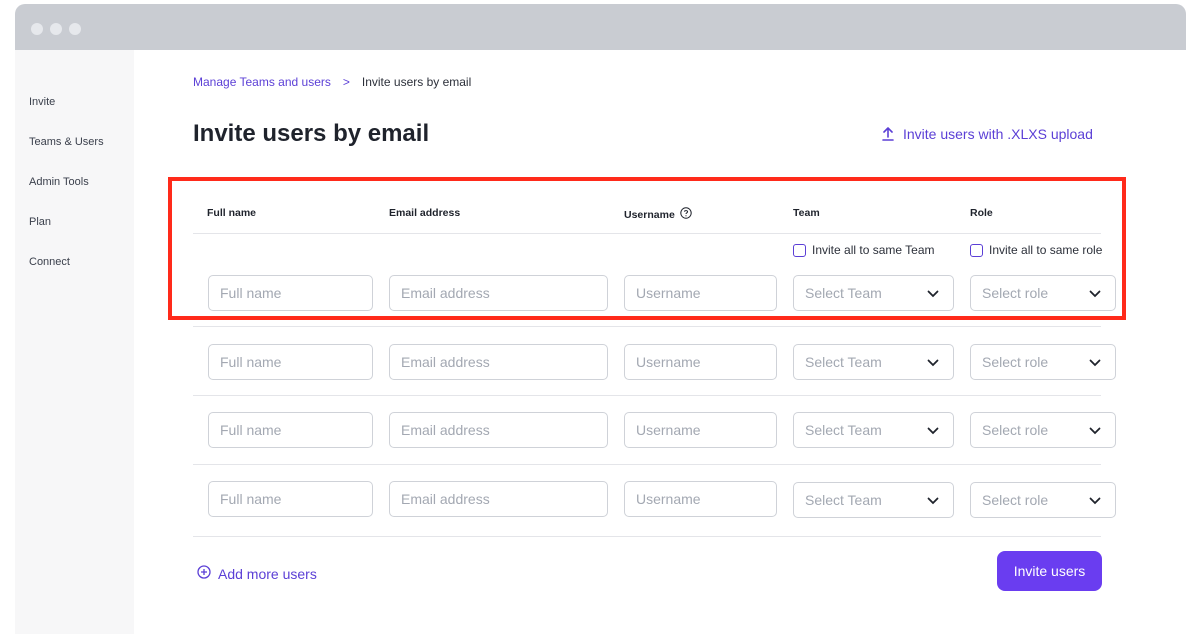 This screenshot has height=640, width=1200. Describe the element at coordinates (1046, 250) in the screenshot. I see `same-role-label: Invite all to same role` at that location.